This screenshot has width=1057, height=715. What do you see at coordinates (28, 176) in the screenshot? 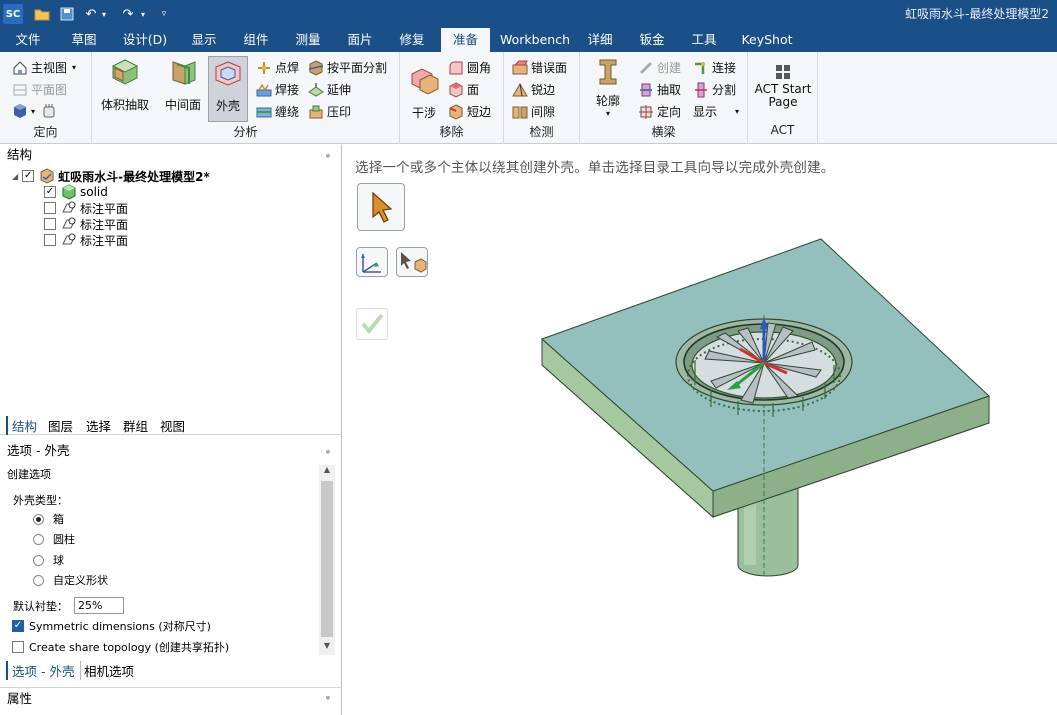
I see `root-visibility-checkbox: ✓` at bounding box center [28, 176].